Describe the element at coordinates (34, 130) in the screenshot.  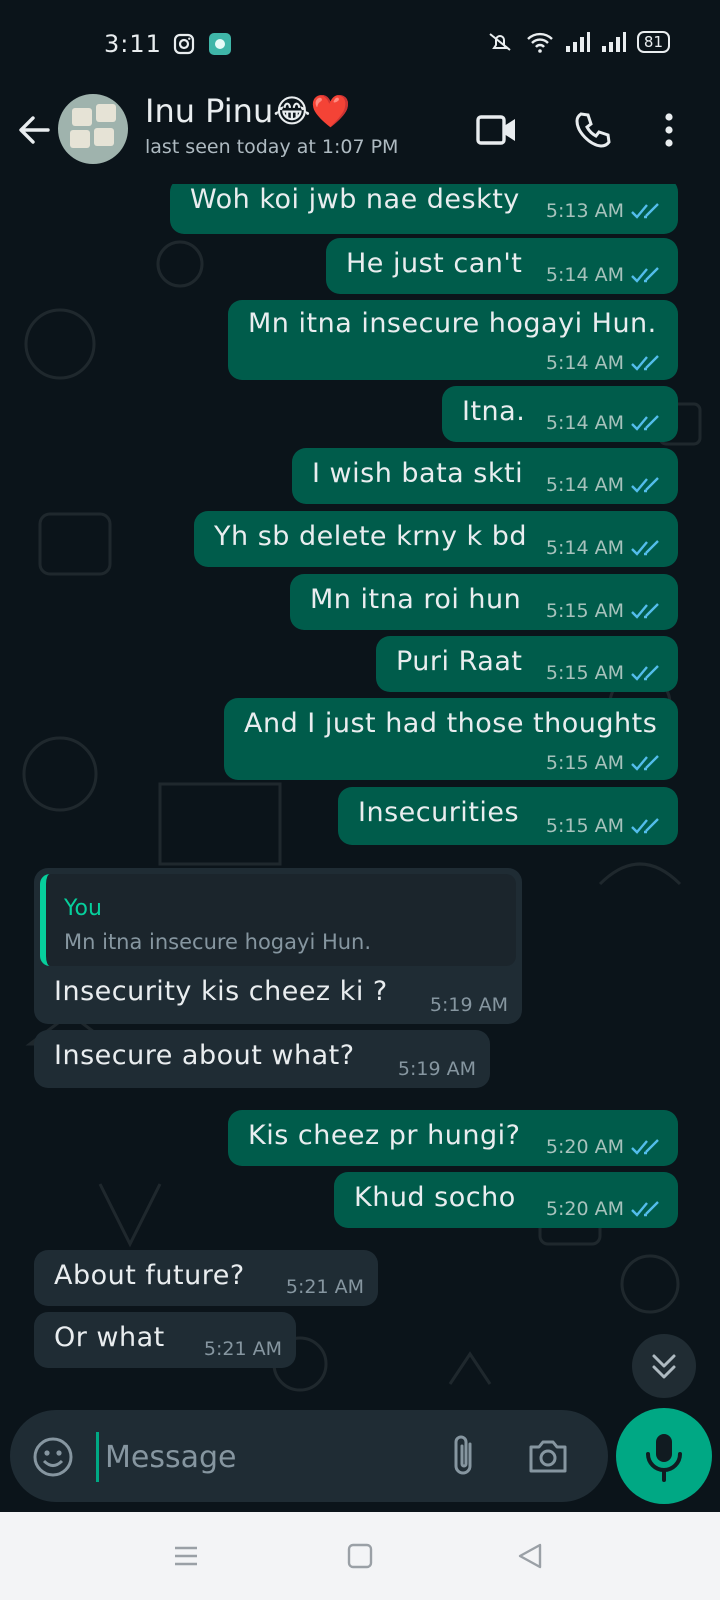
I see `back-arrow-icon` at that location.